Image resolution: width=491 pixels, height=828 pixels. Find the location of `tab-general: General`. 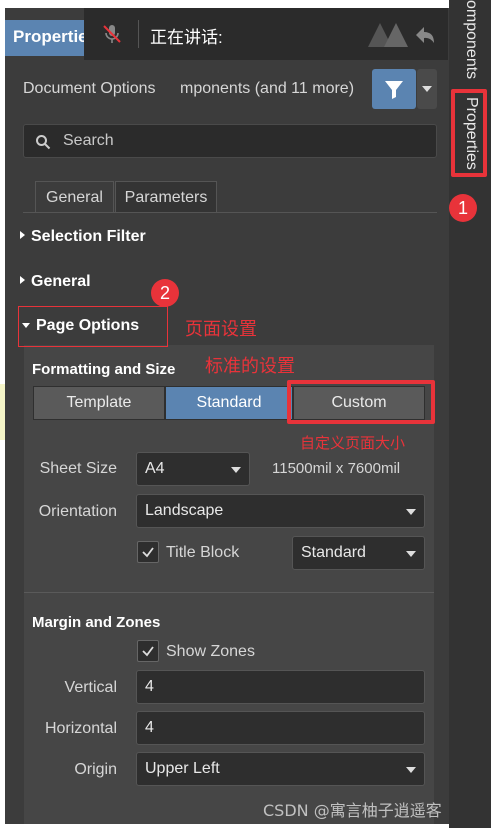

tab-general: General is located at coordinates (74, 197).